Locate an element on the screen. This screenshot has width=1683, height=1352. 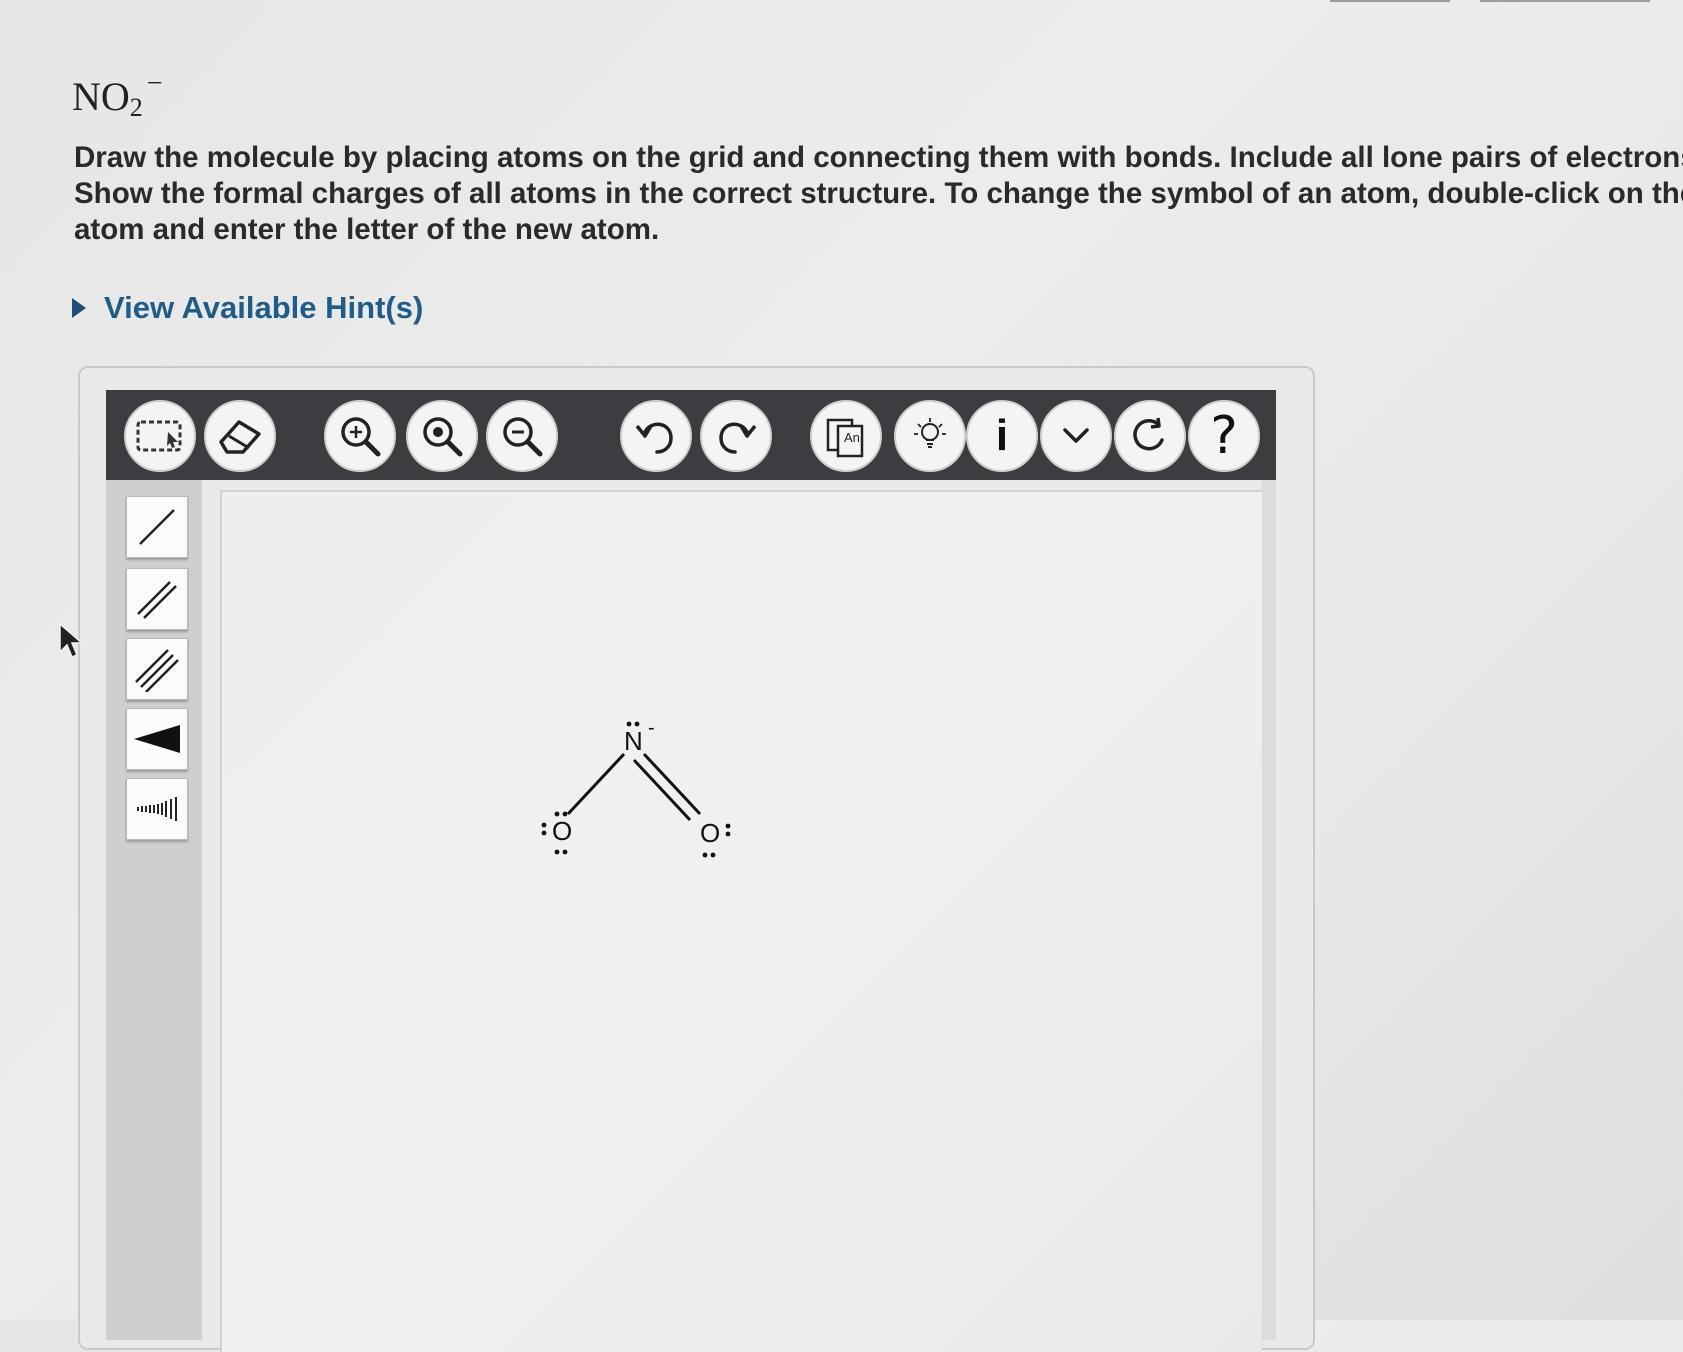
chevron-down-icon is located at coordinates (1076, 435).